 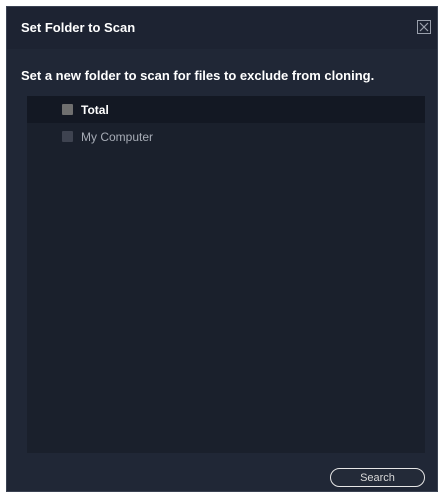 I want to click on tree-item-my-computer: My Computer, so click(x=226, y=136).